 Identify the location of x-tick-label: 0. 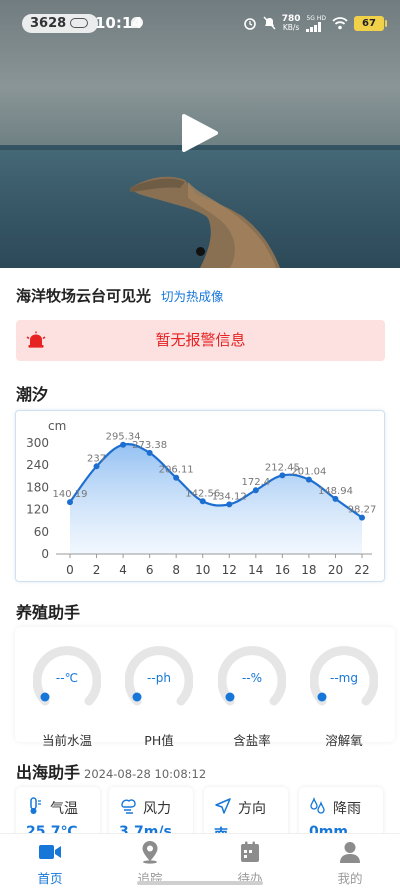
(70, 570).